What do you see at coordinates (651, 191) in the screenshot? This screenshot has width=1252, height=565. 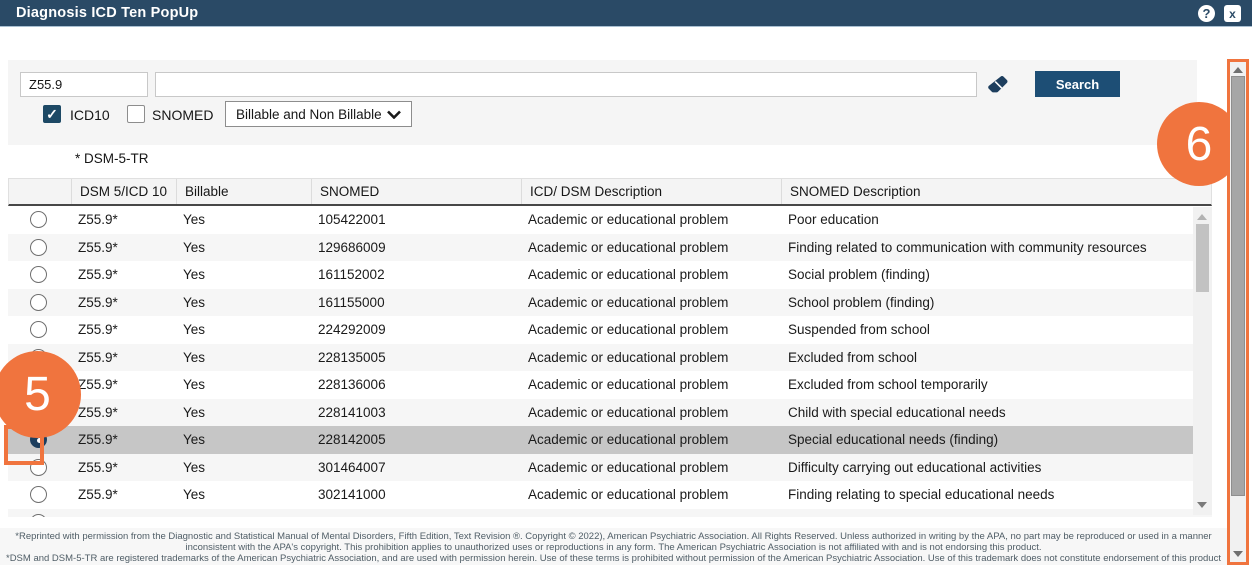 I see `header-icd-dsm-description: ICD/ DSM Description` at bounding box center [651, 191].